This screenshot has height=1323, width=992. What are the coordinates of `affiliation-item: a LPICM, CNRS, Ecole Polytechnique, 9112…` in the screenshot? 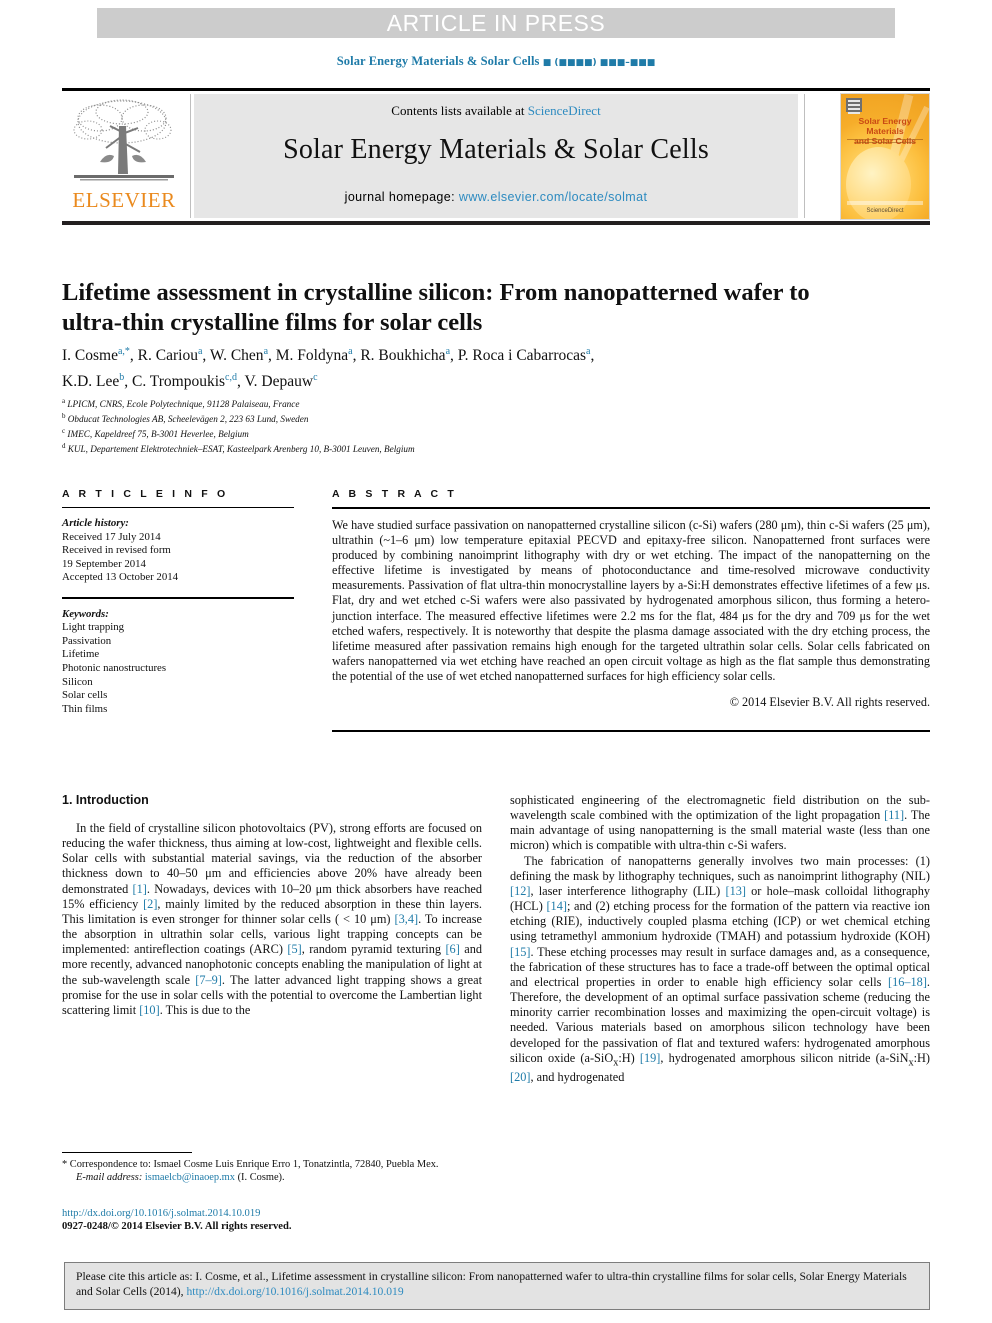 It's located at (181, 403).